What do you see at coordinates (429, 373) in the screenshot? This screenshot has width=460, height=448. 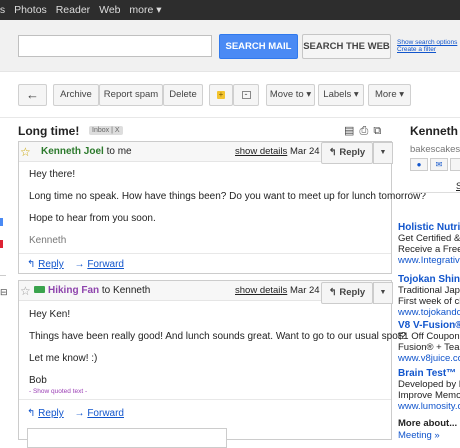 I see `ad-title: Brain Test™` at bounding box center [429, 373].